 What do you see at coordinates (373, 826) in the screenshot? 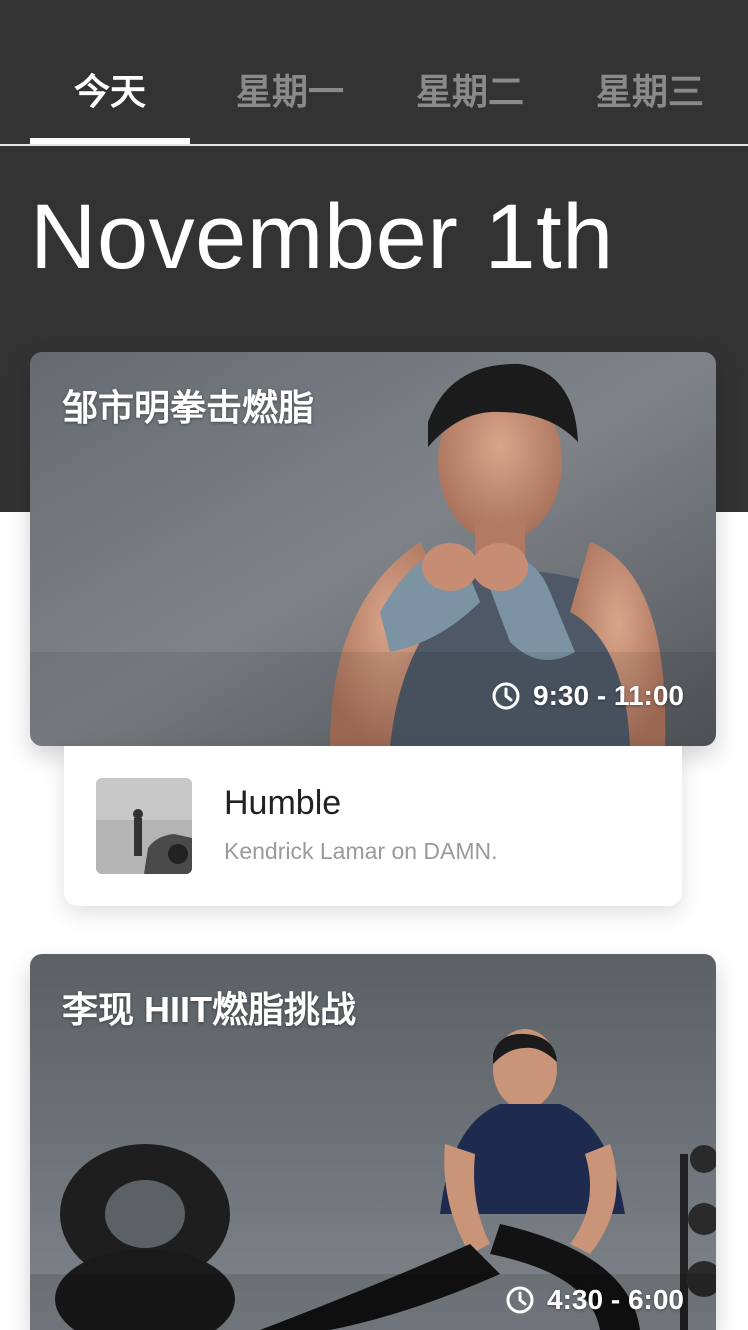
I see `music-card: Humble Kendrick Lamar on DAMN.` at bounding box center [373, 826].